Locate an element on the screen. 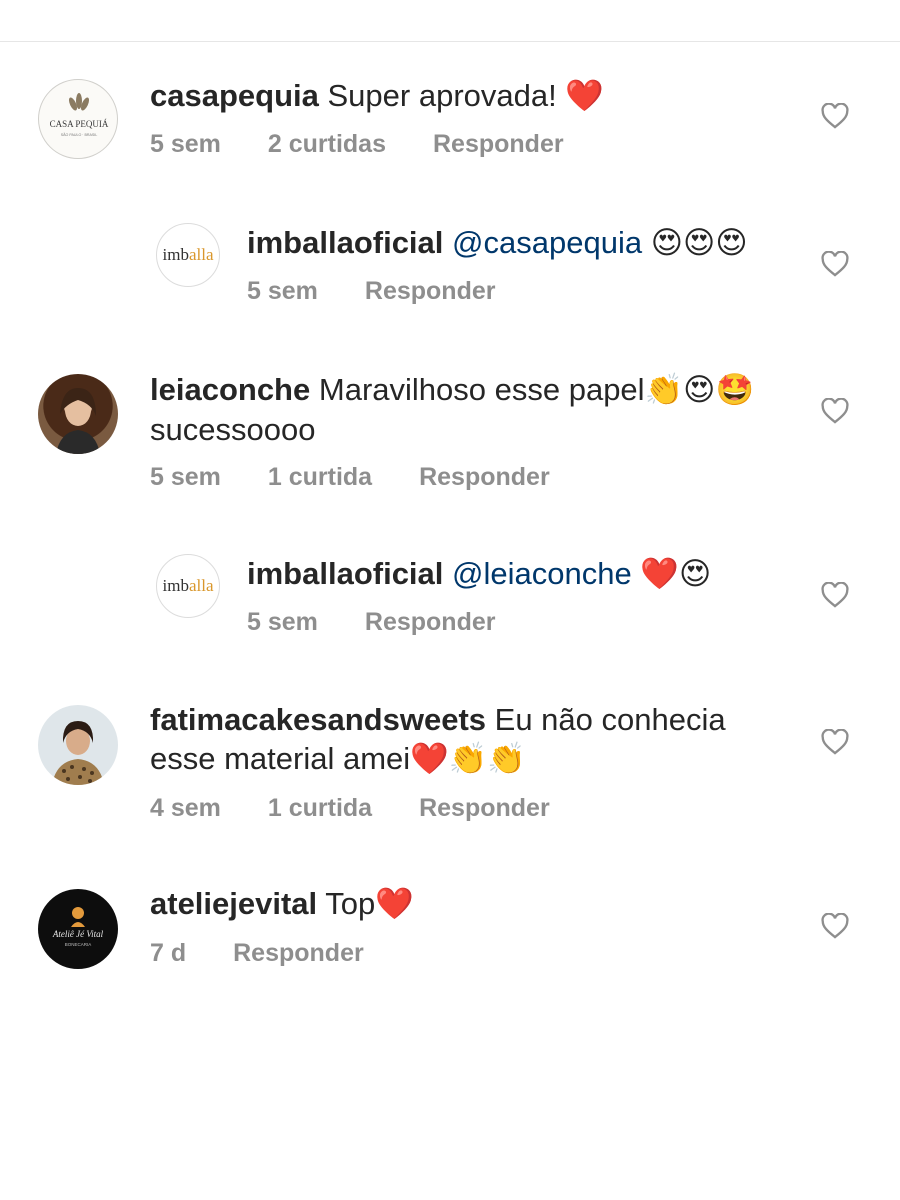 This screenshot has height=1200, width=900. username: casapequia is located at coordinates (234, 95).